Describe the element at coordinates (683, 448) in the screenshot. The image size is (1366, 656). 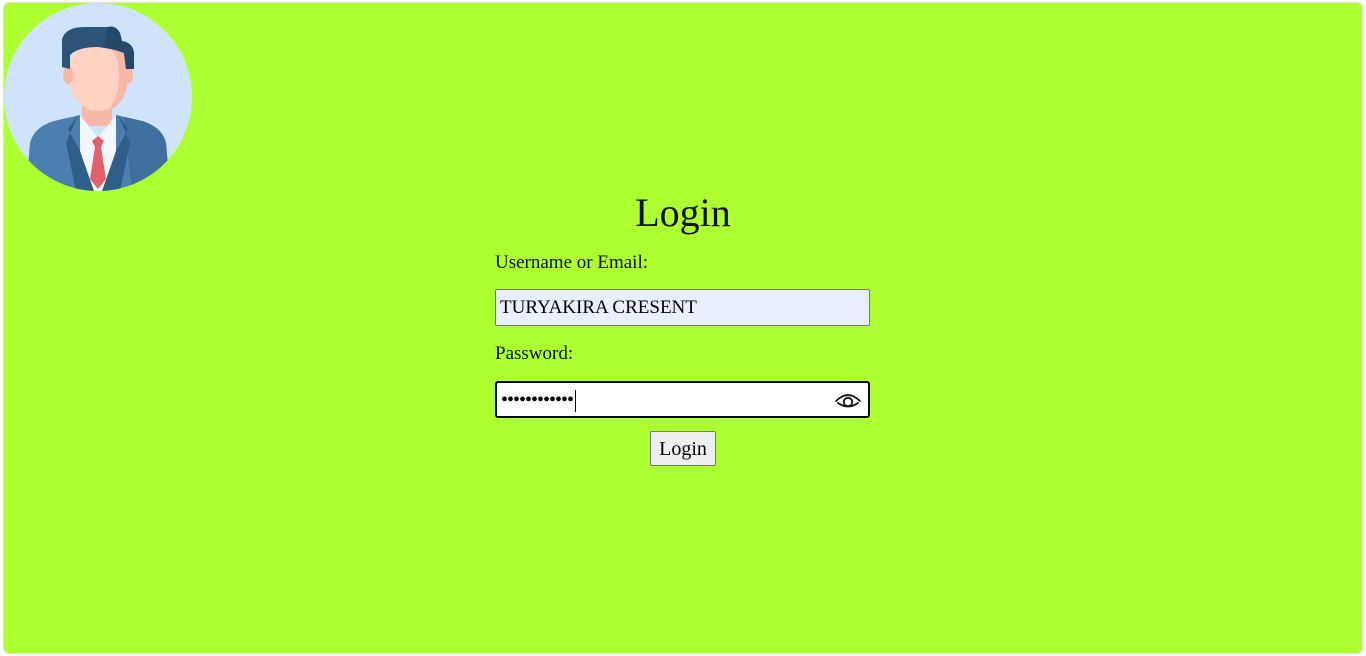
I see `login-button: Login` at that location.